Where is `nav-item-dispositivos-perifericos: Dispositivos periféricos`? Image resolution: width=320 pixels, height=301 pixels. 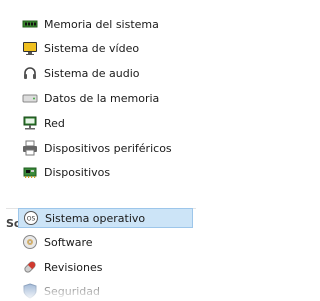 nav-item-dispositivos-perifericos: Dispositivos periféricos is located at coordinates (105, 148).